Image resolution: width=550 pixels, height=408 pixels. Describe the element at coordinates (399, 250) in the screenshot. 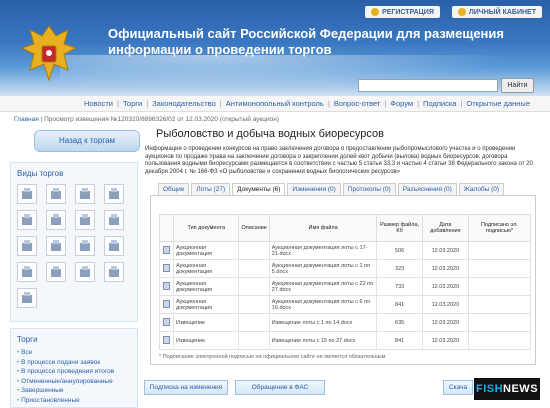

I see `file-size-cell: 506` at that location.